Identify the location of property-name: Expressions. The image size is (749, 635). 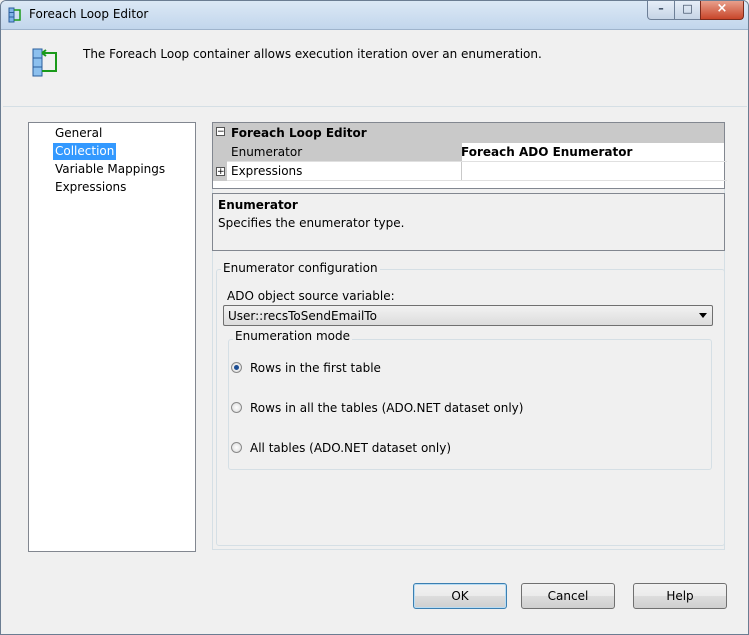
(344, 171).